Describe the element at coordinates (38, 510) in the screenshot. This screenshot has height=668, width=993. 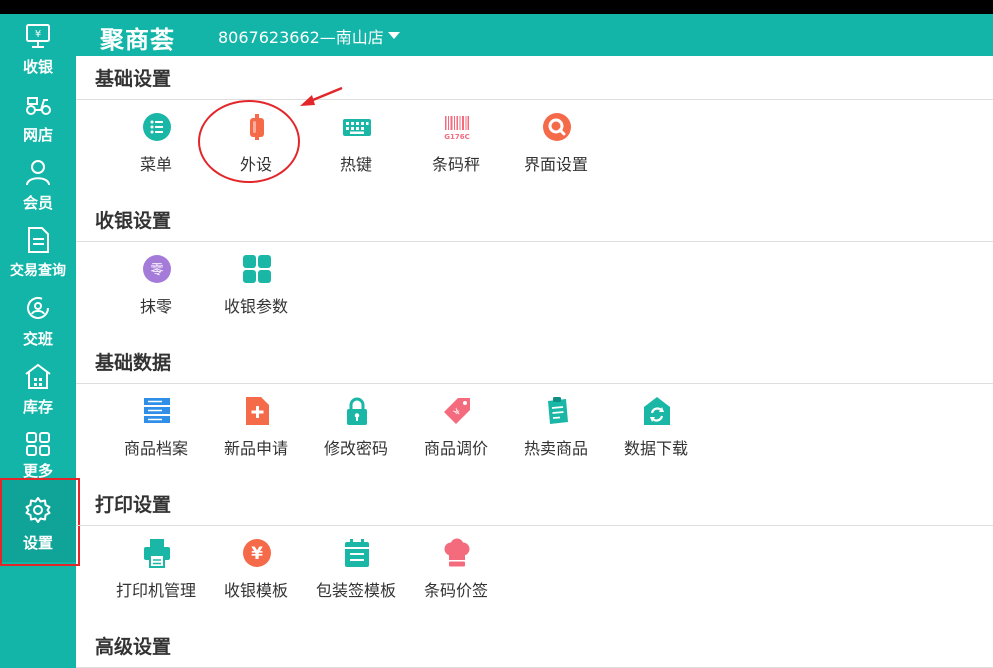
I see `gear-icon` at that location.